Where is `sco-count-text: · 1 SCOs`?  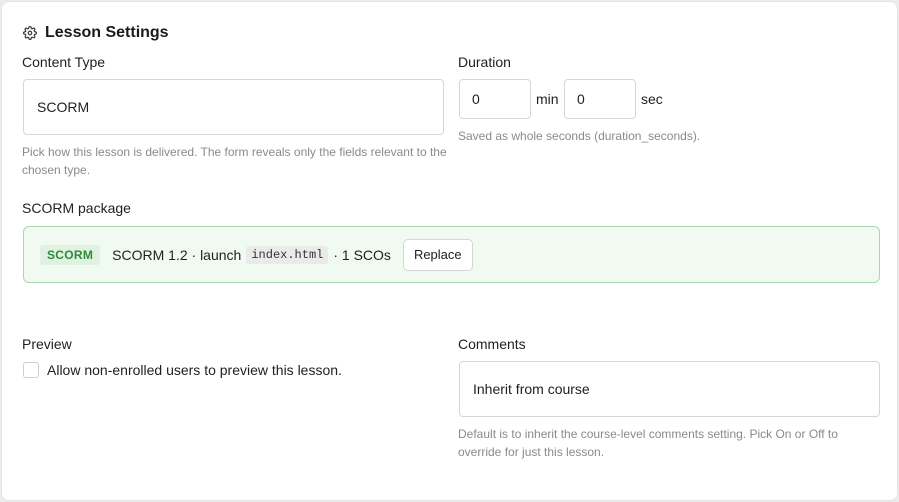 sco-count-text: · 1 SCOs is located at coordinates (362, 254).